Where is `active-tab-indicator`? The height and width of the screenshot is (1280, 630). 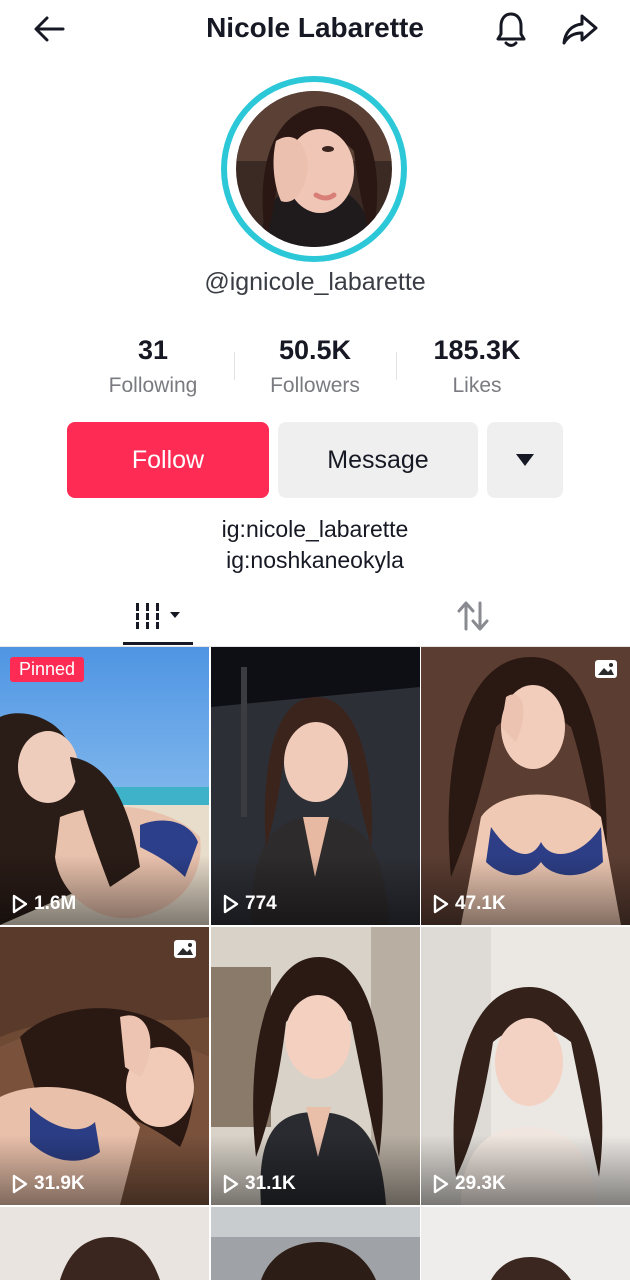
active-tab-indicator is located at coordinates (158, 643).